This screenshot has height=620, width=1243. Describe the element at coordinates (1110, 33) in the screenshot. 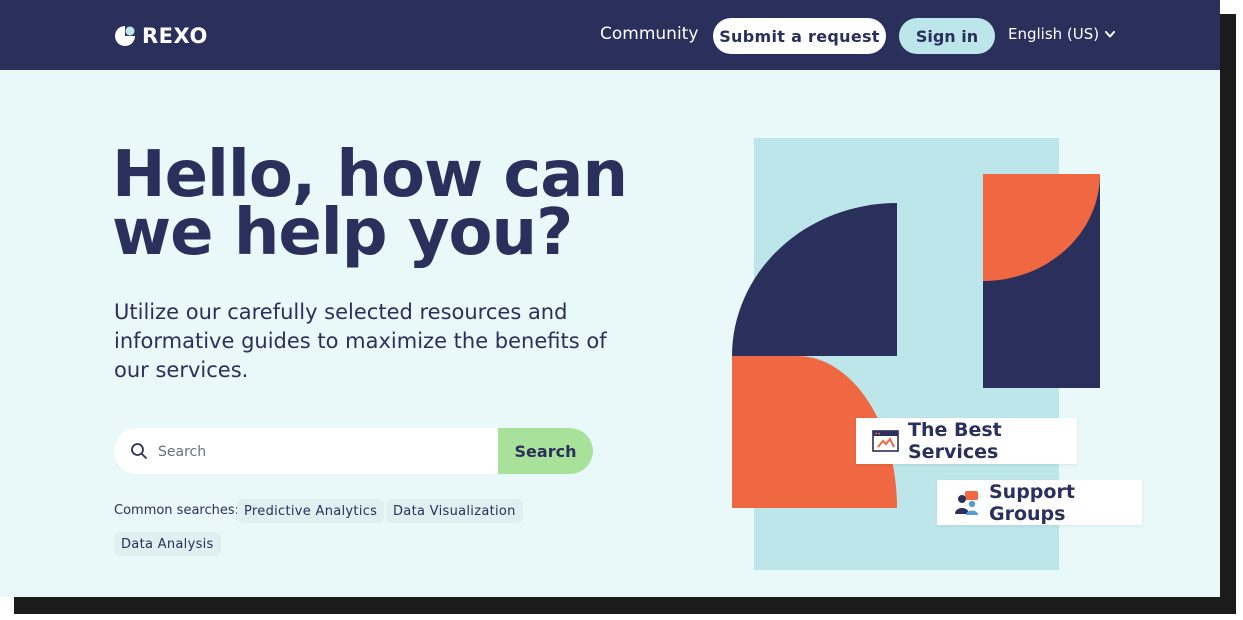

I see `chevron-down-icon` at that location.